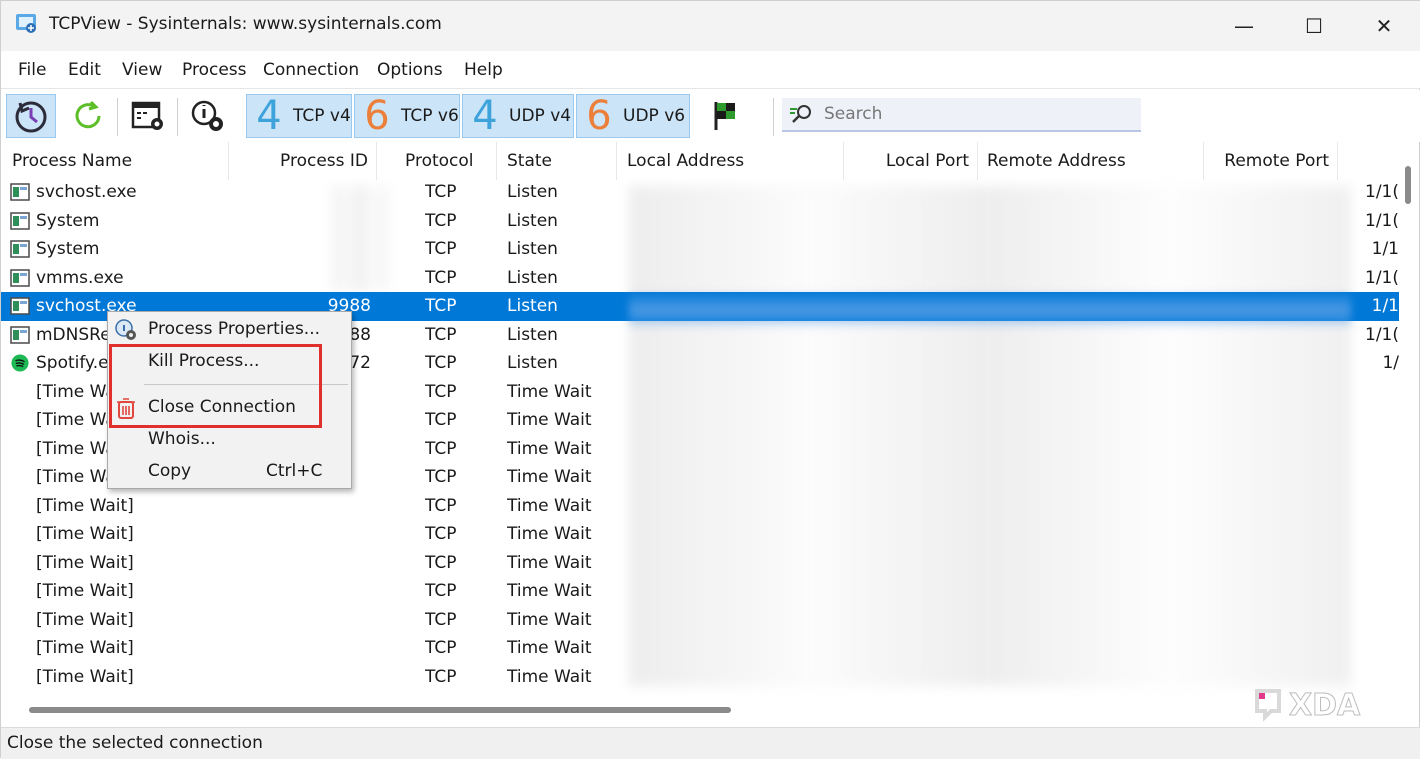  What do you see at coordinates (116, 161) in the screenshot?
I see `column-process-name: Process Name` at bounding box center [116, 161].